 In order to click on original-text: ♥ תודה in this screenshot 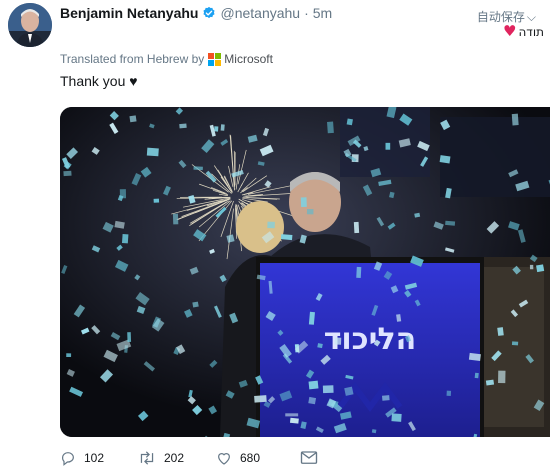, I will do `click(523, 31)`.